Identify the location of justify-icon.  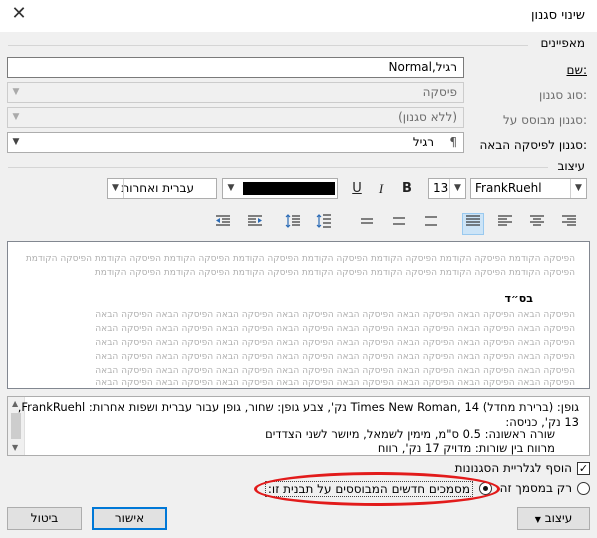
(473, 224).